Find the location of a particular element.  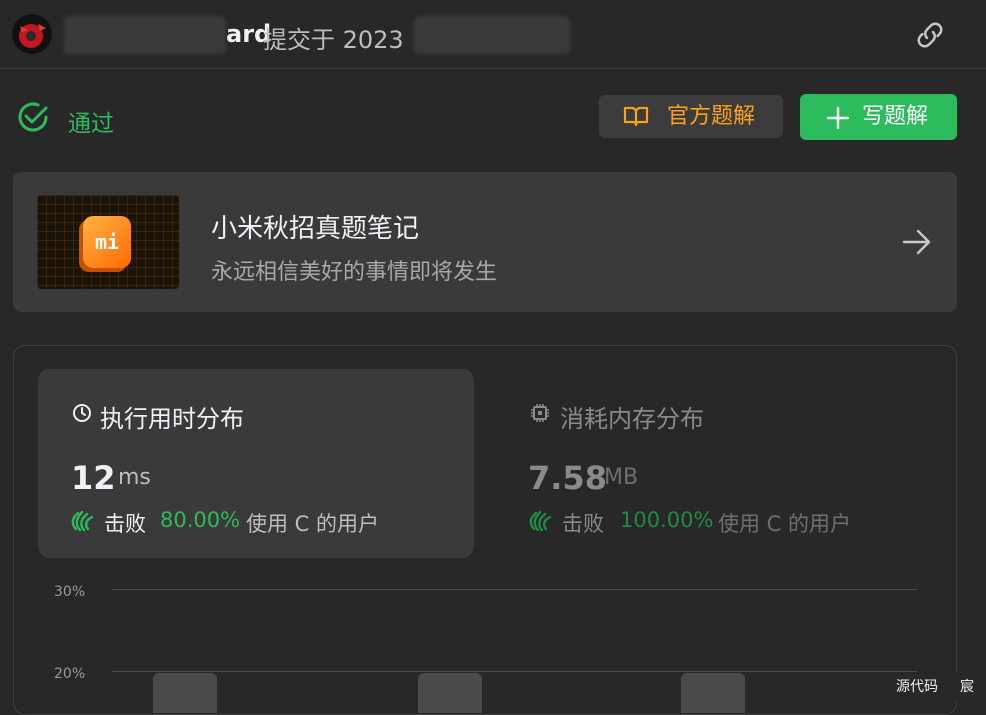

clock-icon is located at coordinates (82, 413).